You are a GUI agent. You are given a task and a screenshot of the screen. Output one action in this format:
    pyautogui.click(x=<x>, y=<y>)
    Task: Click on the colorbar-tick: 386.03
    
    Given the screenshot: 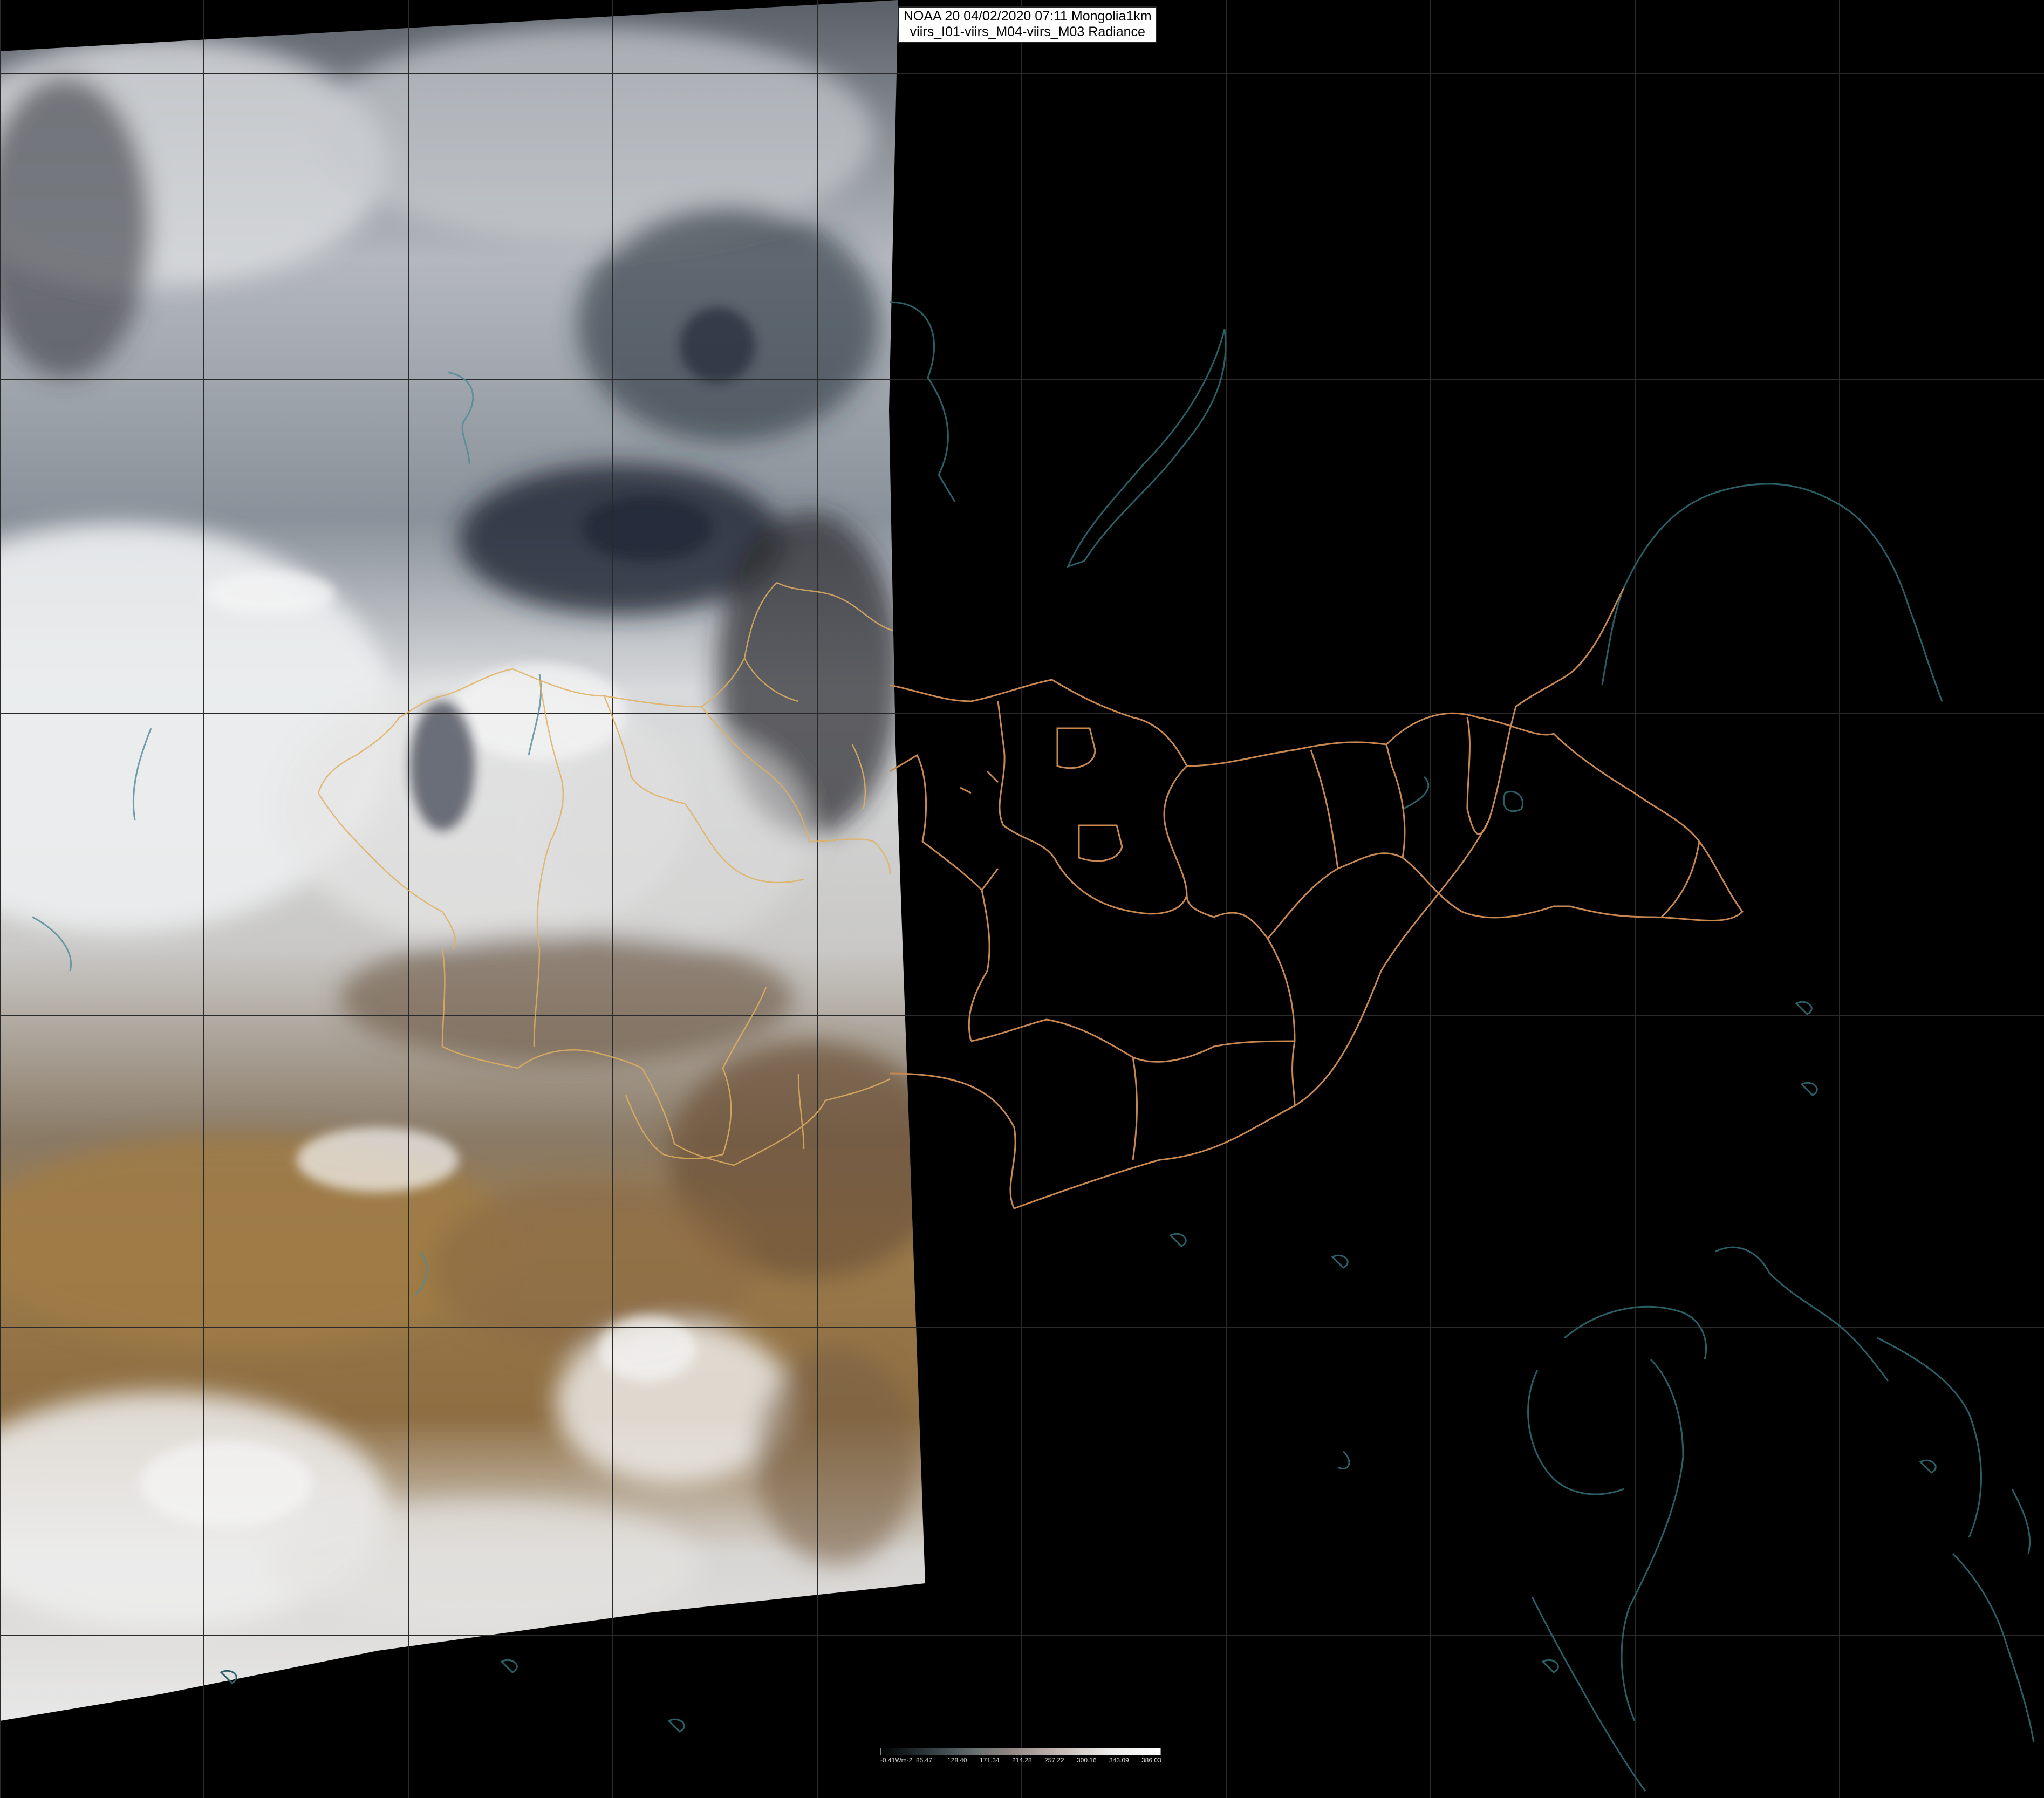 What is the action you would take?
    pyautogui.click(x=1151, y=1760)
    